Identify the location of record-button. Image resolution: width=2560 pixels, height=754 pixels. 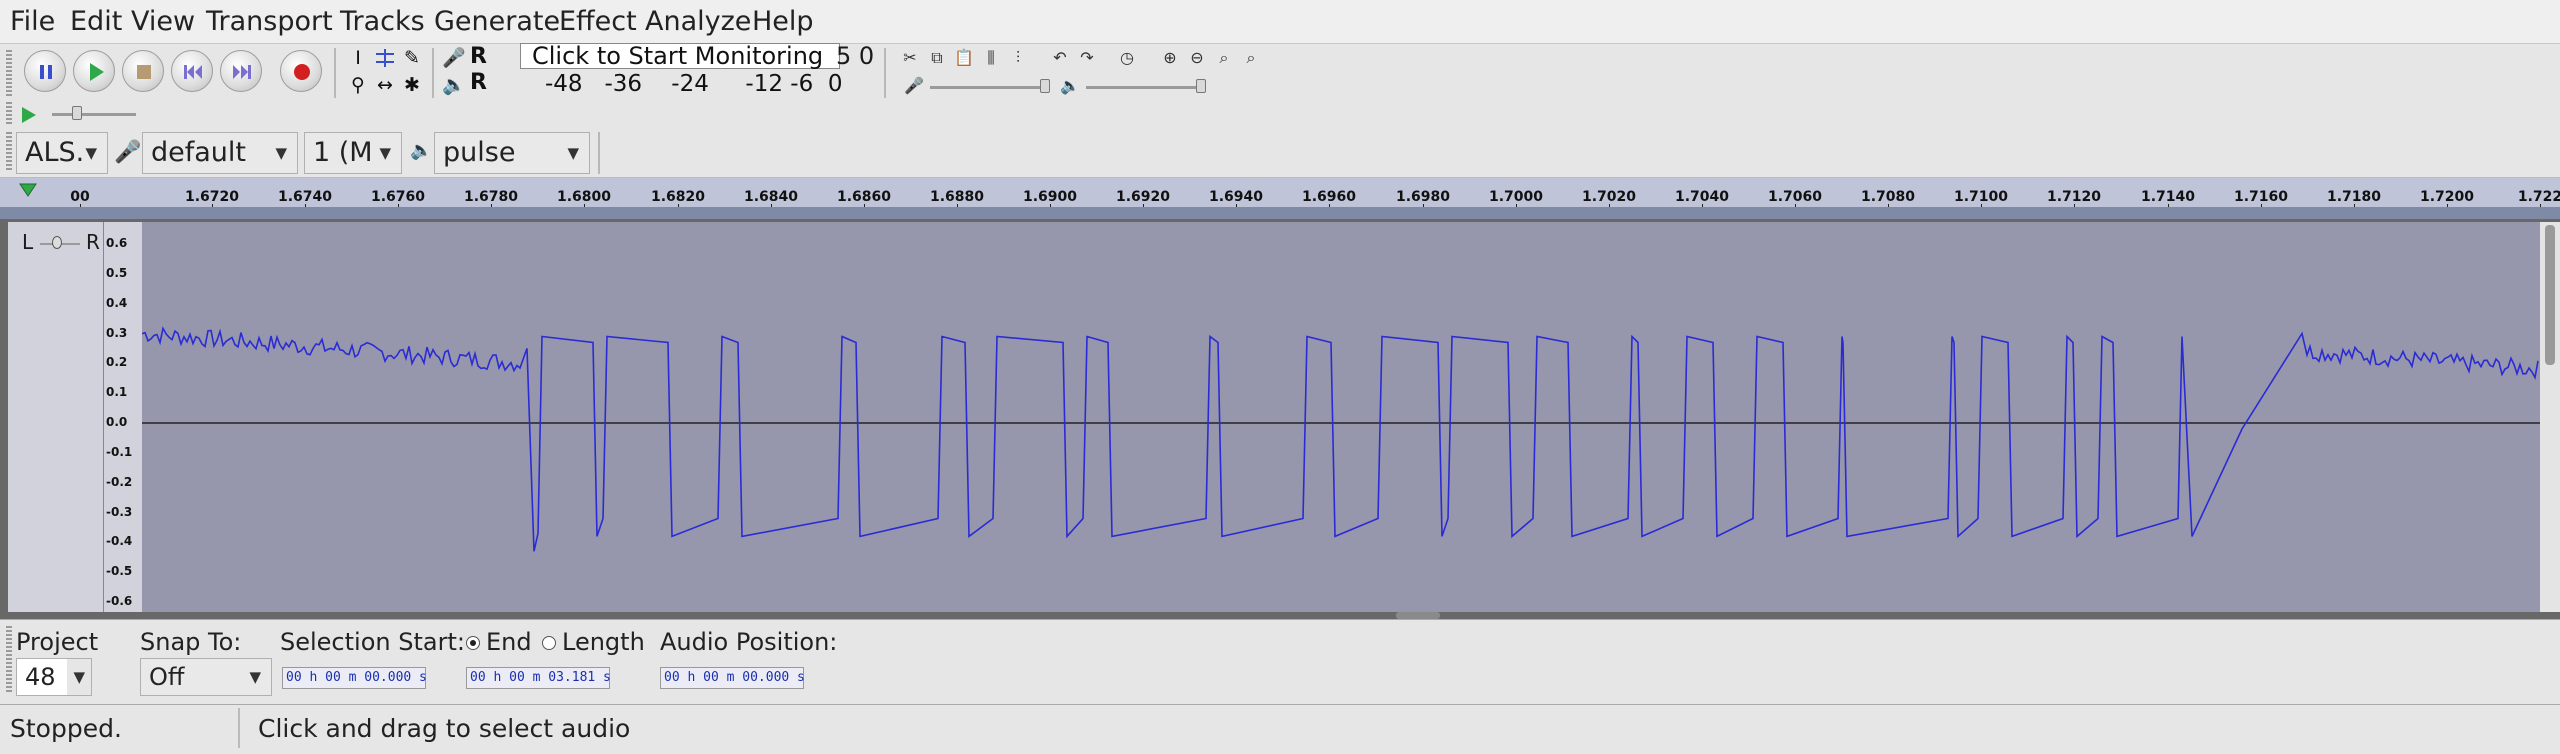
(301, 71).